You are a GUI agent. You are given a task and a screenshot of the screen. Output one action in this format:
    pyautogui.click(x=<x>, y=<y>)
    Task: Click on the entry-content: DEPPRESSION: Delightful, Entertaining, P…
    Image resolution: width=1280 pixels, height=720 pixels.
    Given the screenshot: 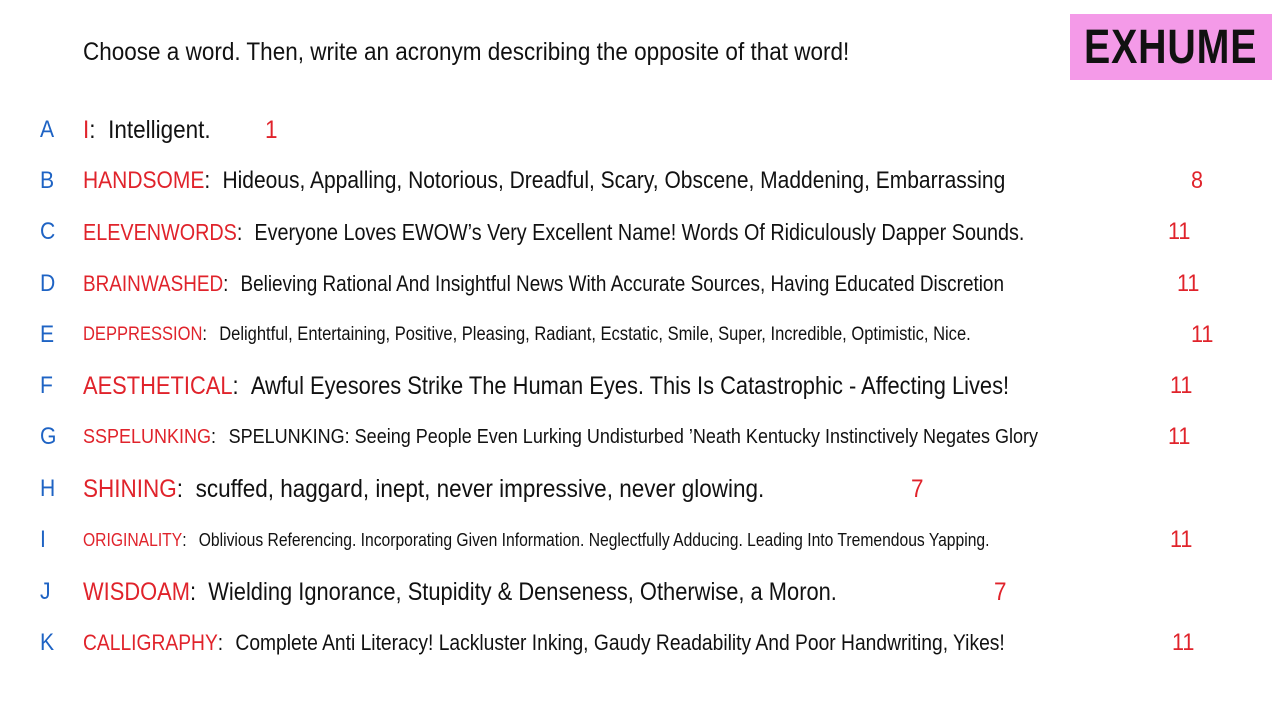 What is the action you would take?
    pyautogui.click(x=527, y=334)
    